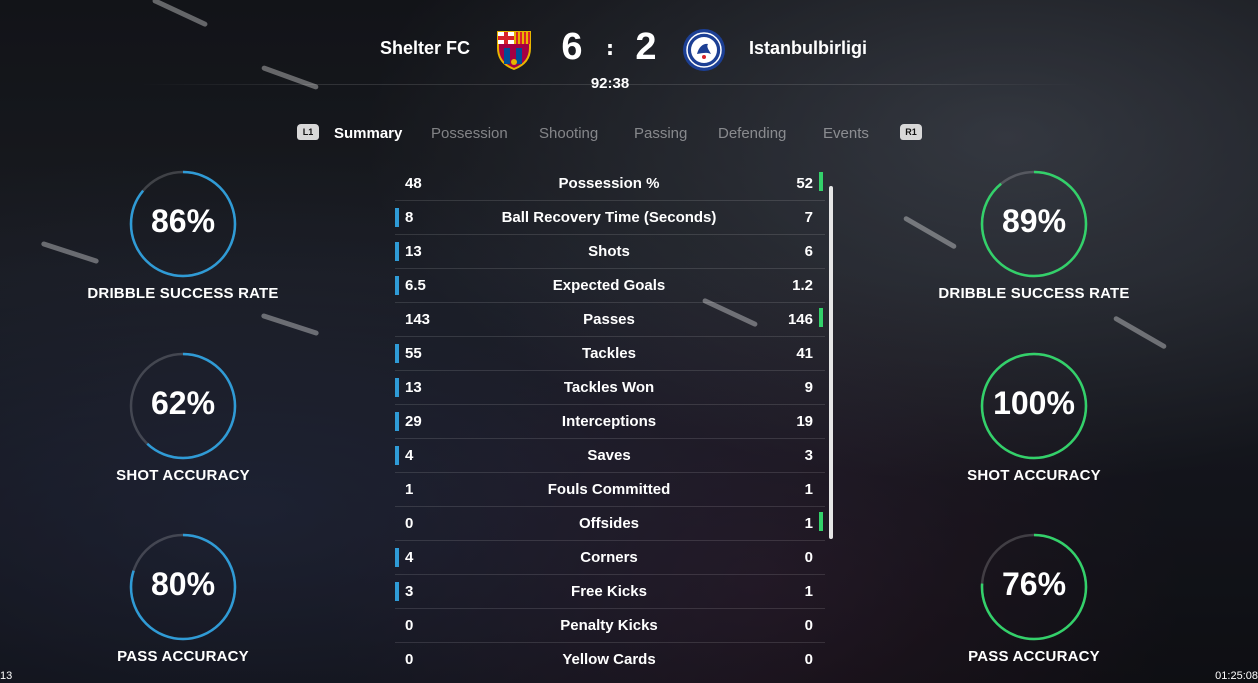  I want to click on home-dribble-success-ring: 86% DRIBBLE SUCCESS RATE, so click(183, 243).